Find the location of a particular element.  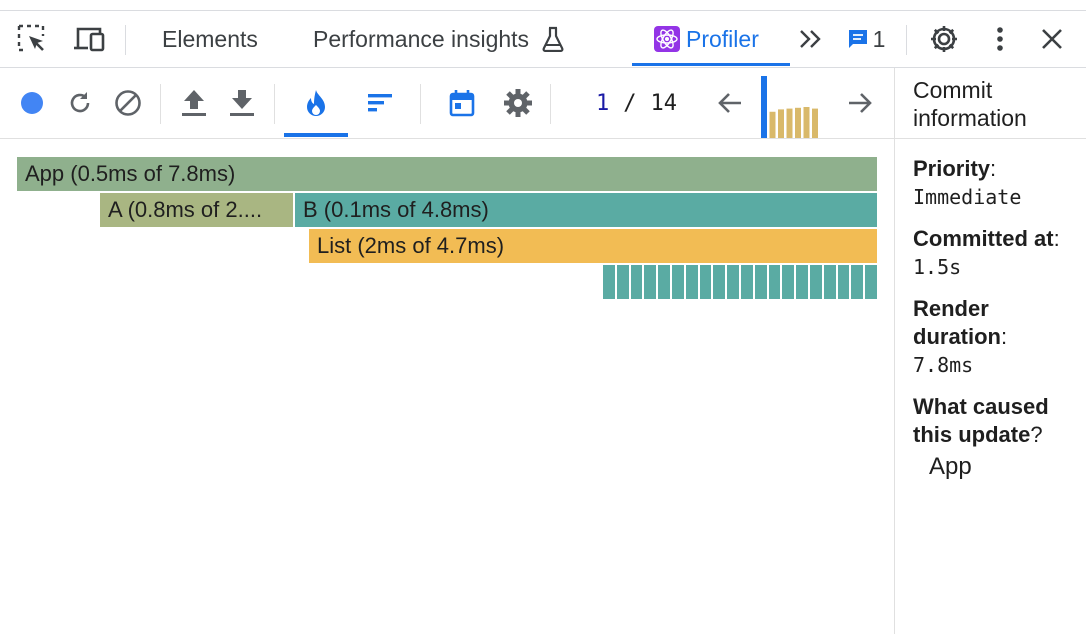

flame-frame-list: List (2ms of 4.7ms) is located at coordinates (593, 246).